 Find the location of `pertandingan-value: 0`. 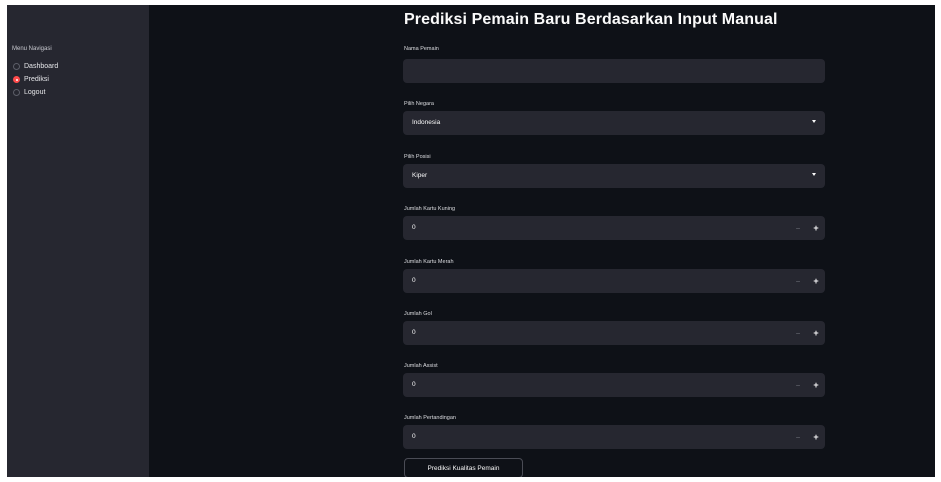

pertandingan-value: 0 is located at coordinates (414, 436).